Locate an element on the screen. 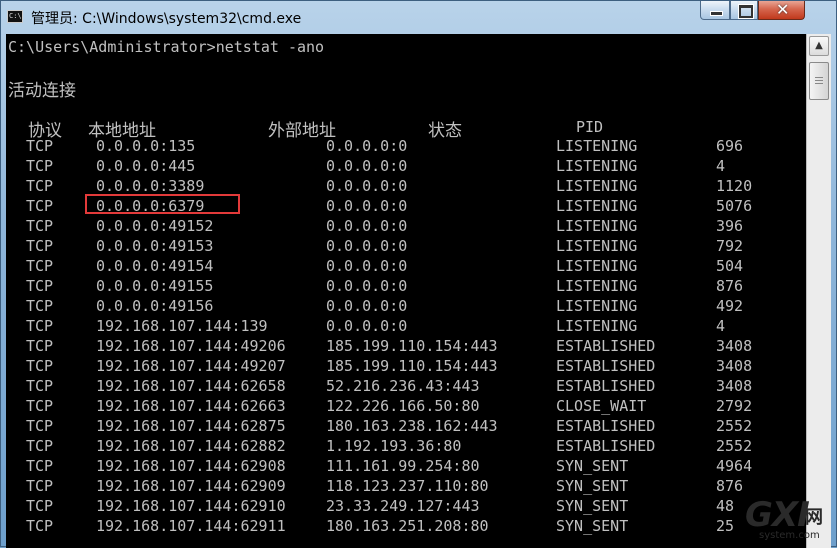 This screenshot has width=837, height=548. cell-foreign-address: 52.216.236.43:443 is located at coordinates (403, 386).